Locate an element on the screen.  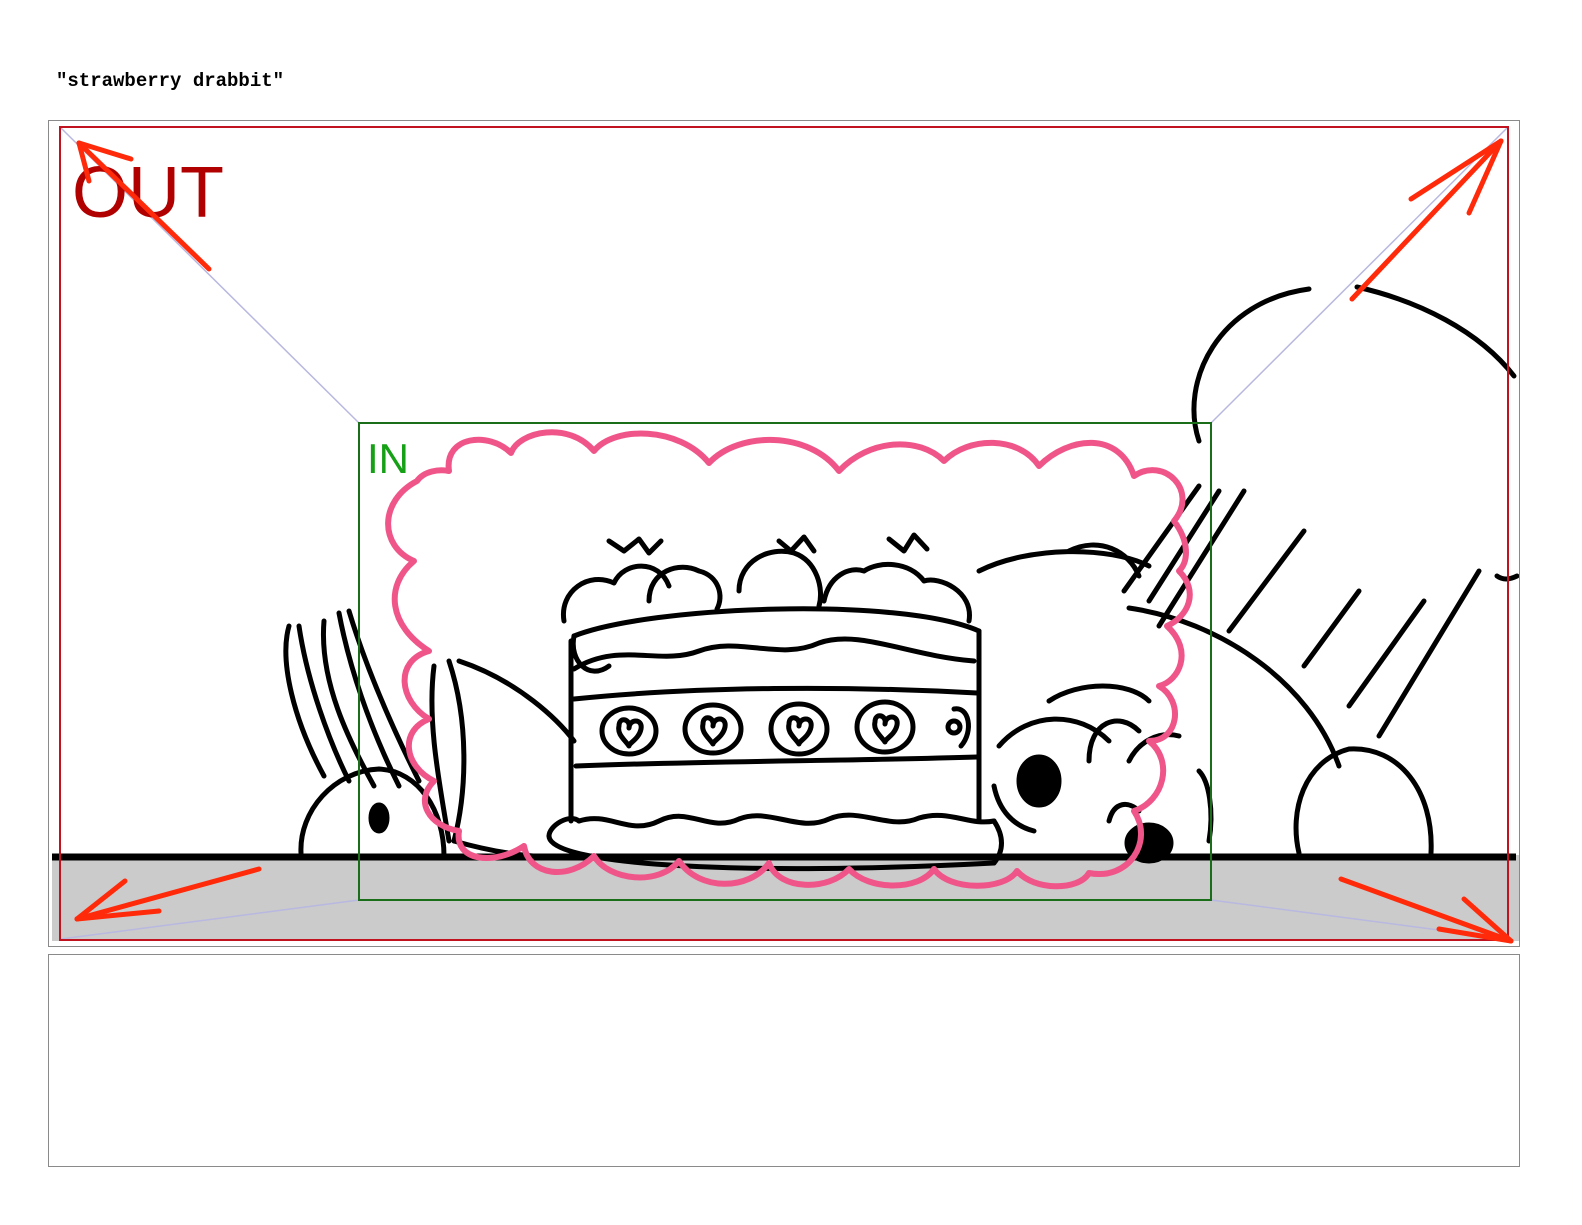
arrow-up-right-icon is located at coordinates (1426, 220).